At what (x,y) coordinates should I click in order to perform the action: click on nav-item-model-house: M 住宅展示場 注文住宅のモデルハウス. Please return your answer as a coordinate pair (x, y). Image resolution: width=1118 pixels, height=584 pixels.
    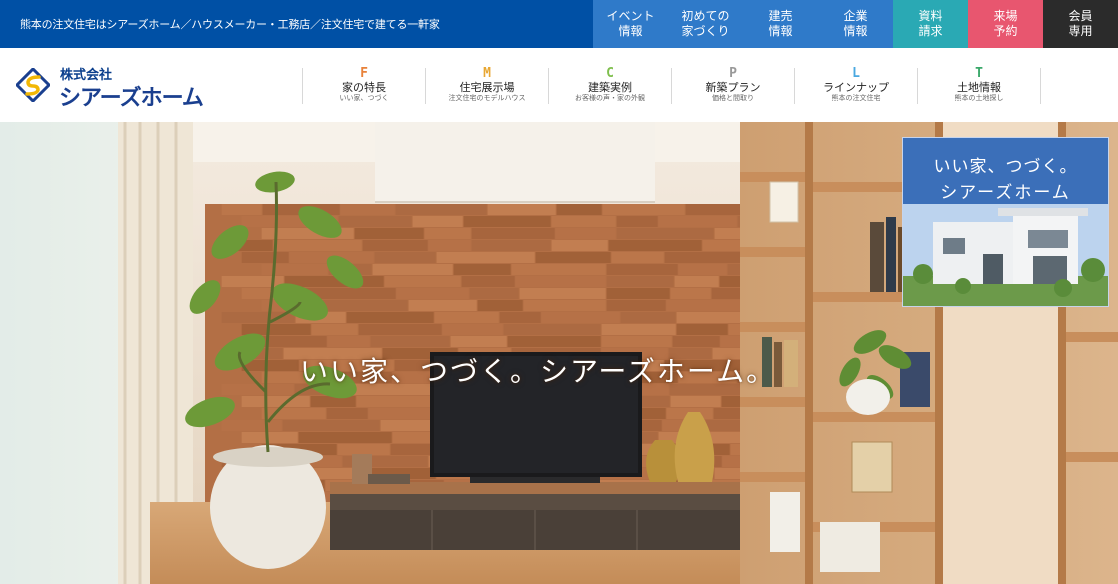
    Looking at the image, I should click on (486, 85).